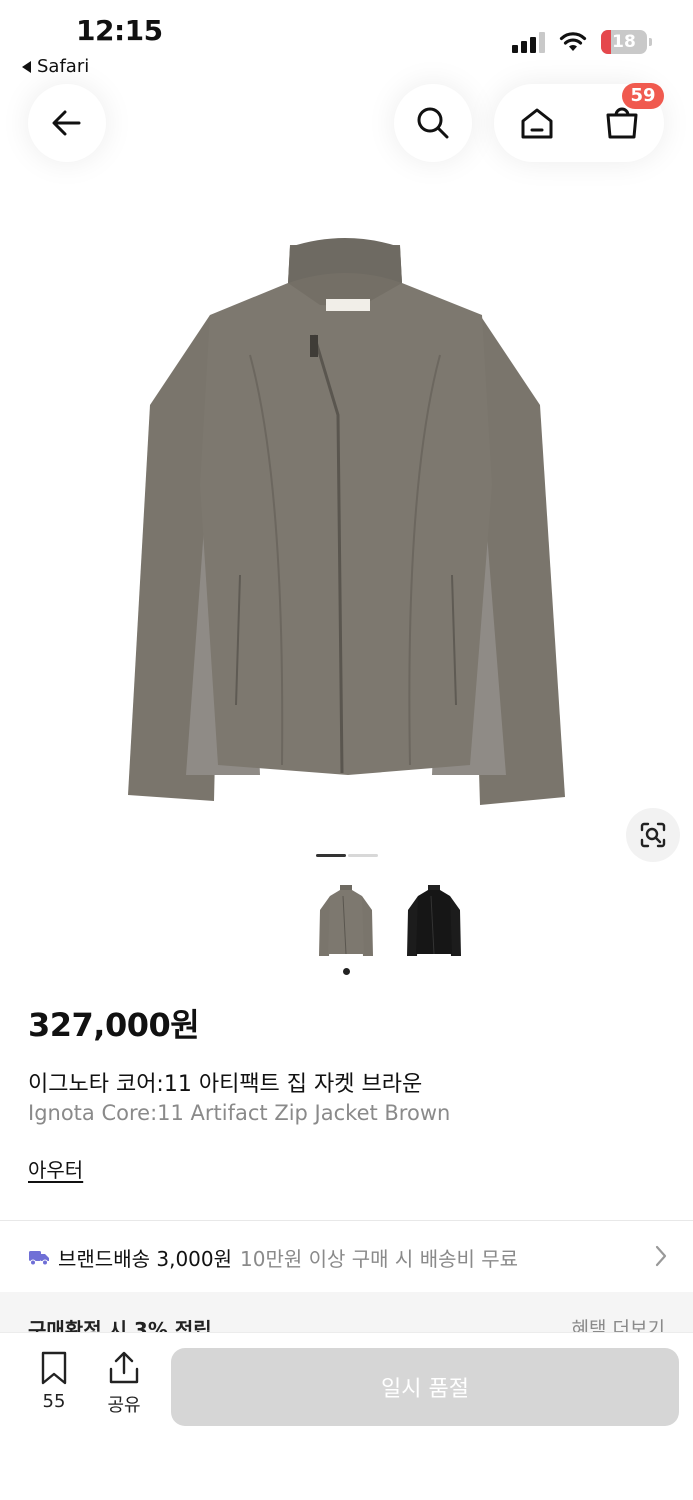  Describe the element at coordinates (346, 1220) in the screenshot. I see `section-divider` at that location.